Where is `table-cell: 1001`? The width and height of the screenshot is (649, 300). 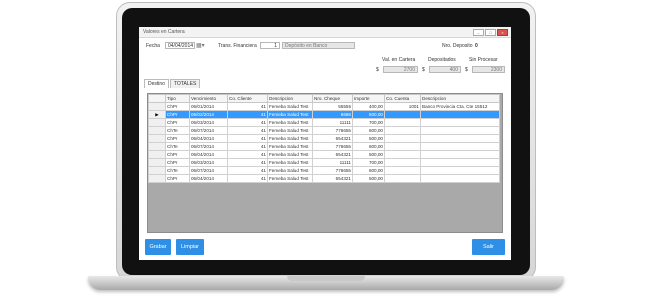
table-cell: 1001 is located at coordinates (402, 106).